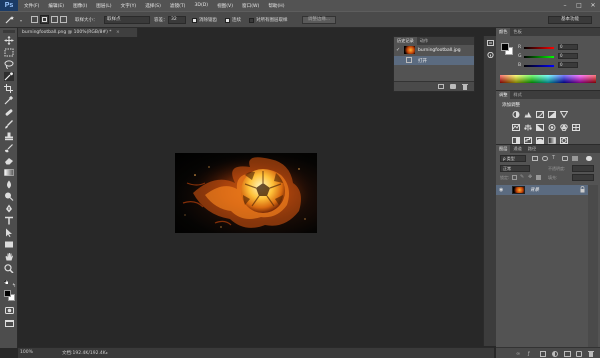 The width and height of the screenshot is (600, 358). Describe the element at coordinates (107, 352) in the screenshot. I see `status-menu-arrow-icon: ▸` at that location.